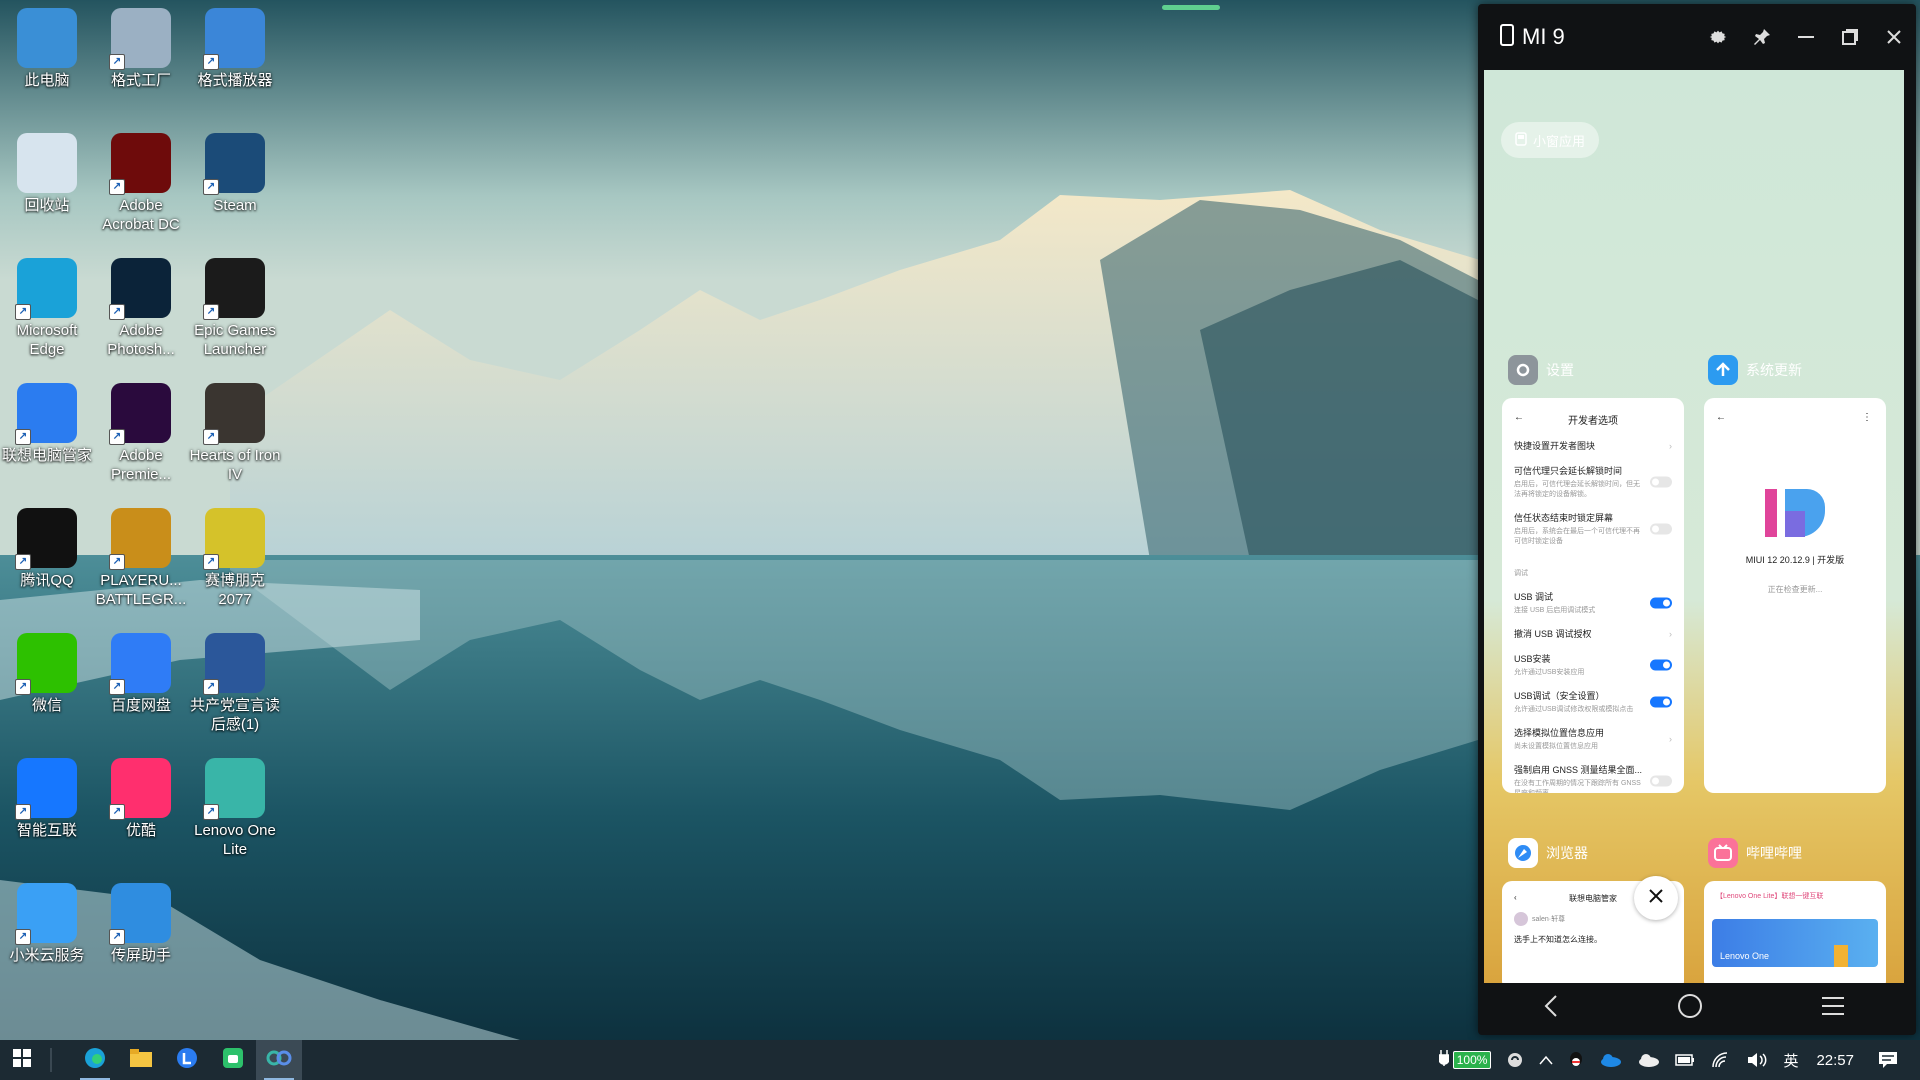  Describe the element at coordinates (1656, 898) in the screenshot. I see `clear-recents-button` at that location.